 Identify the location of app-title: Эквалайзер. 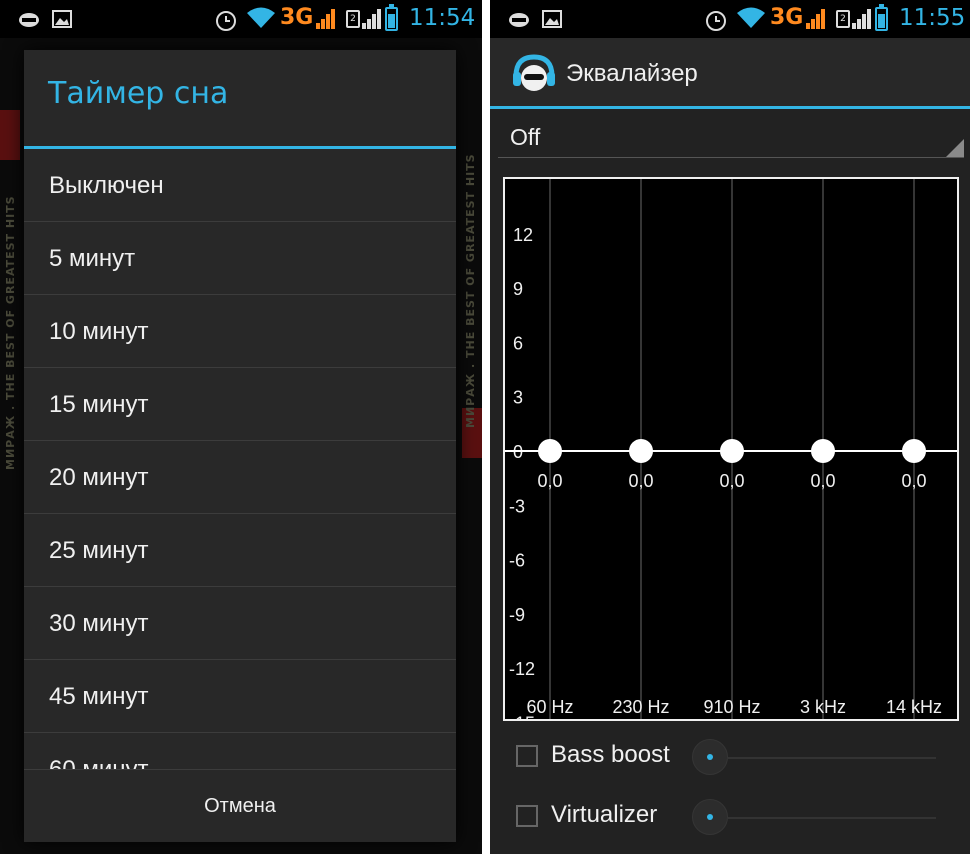
(632, 73).